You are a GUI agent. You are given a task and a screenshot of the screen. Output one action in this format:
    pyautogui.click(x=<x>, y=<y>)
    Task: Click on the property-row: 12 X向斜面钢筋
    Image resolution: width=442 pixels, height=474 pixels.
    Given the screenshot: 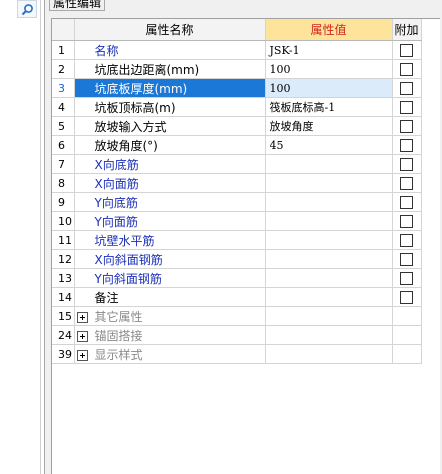 What is the action you would take?
    pyautogui.click(x=237, y=259)
    